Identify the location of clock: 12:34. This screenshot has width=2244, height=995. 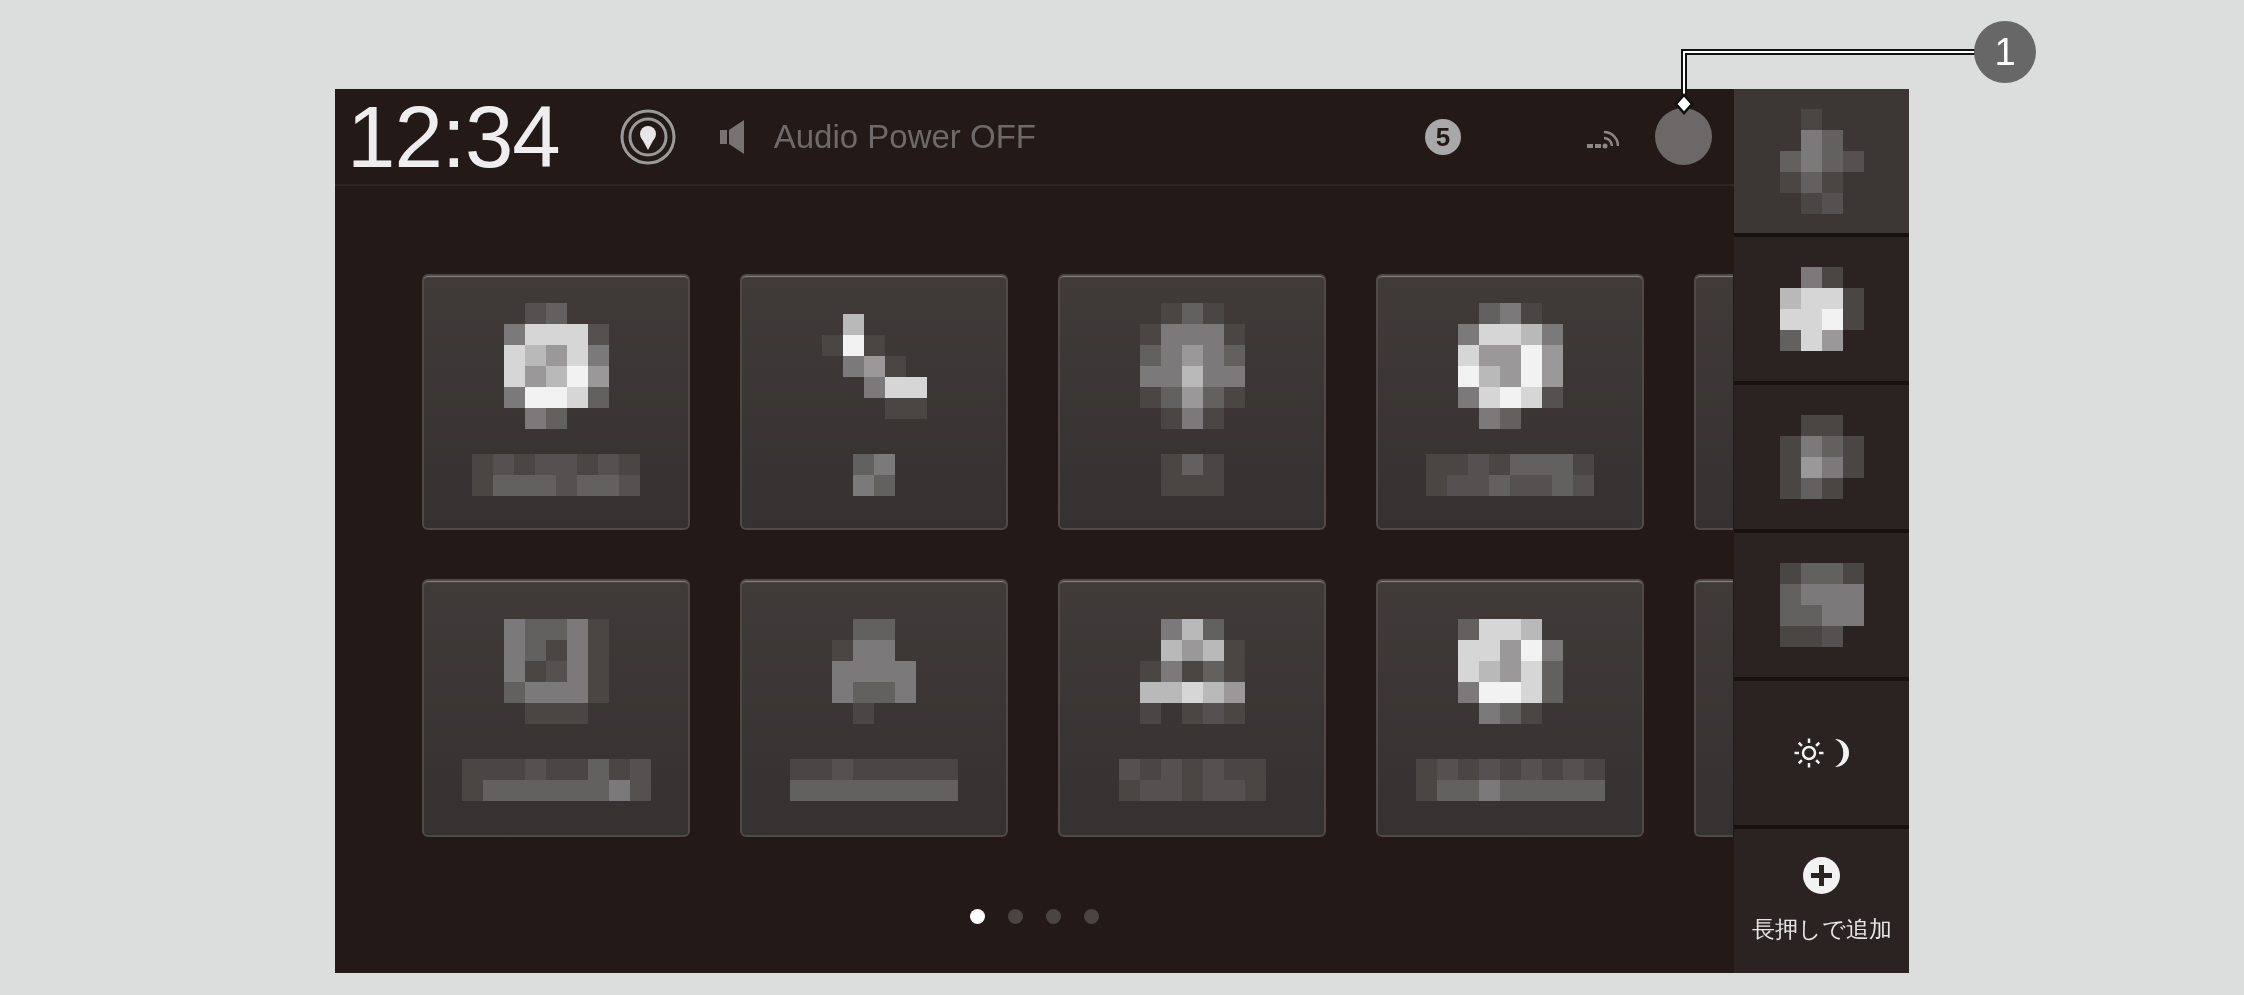
(453, 136).